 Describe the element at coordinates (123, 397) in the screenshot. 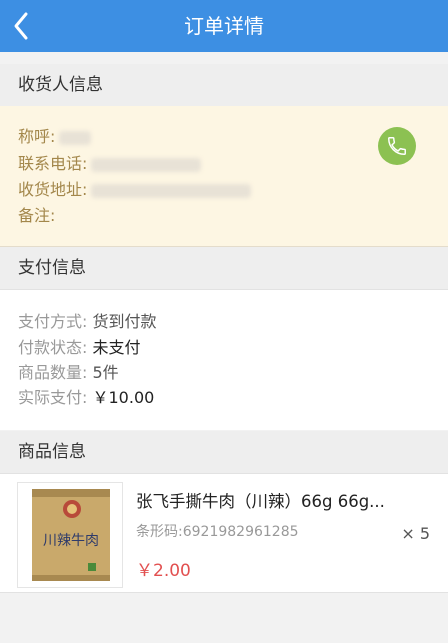

I see `actual-paid-value: ￥10.00` at that location.